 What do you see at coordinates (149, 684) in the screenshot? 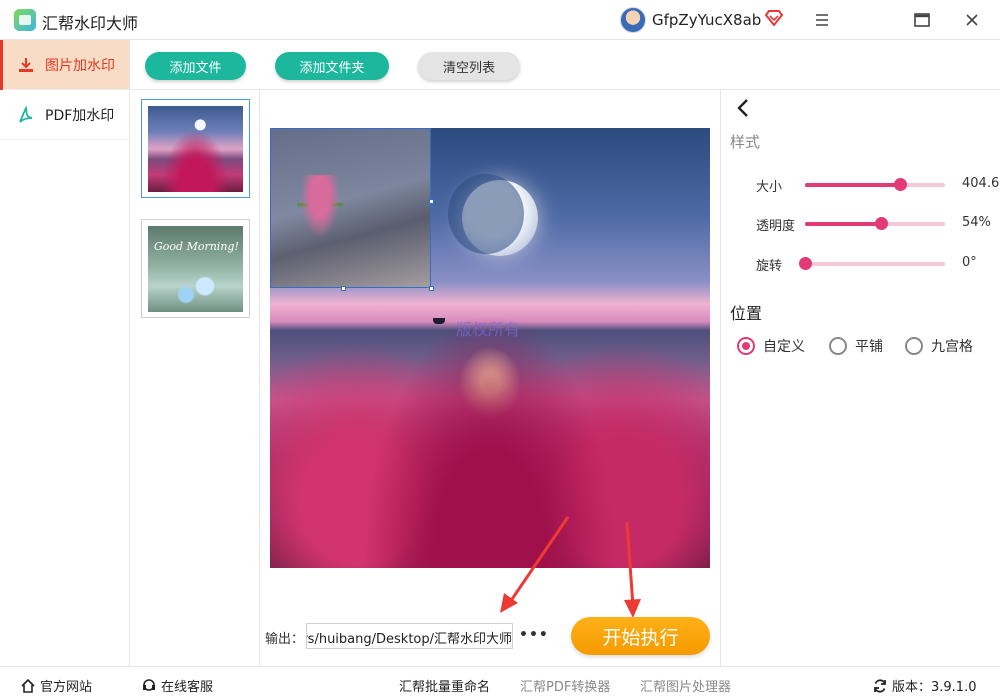
I see `headset-icon` at bounding box center [149, 684].